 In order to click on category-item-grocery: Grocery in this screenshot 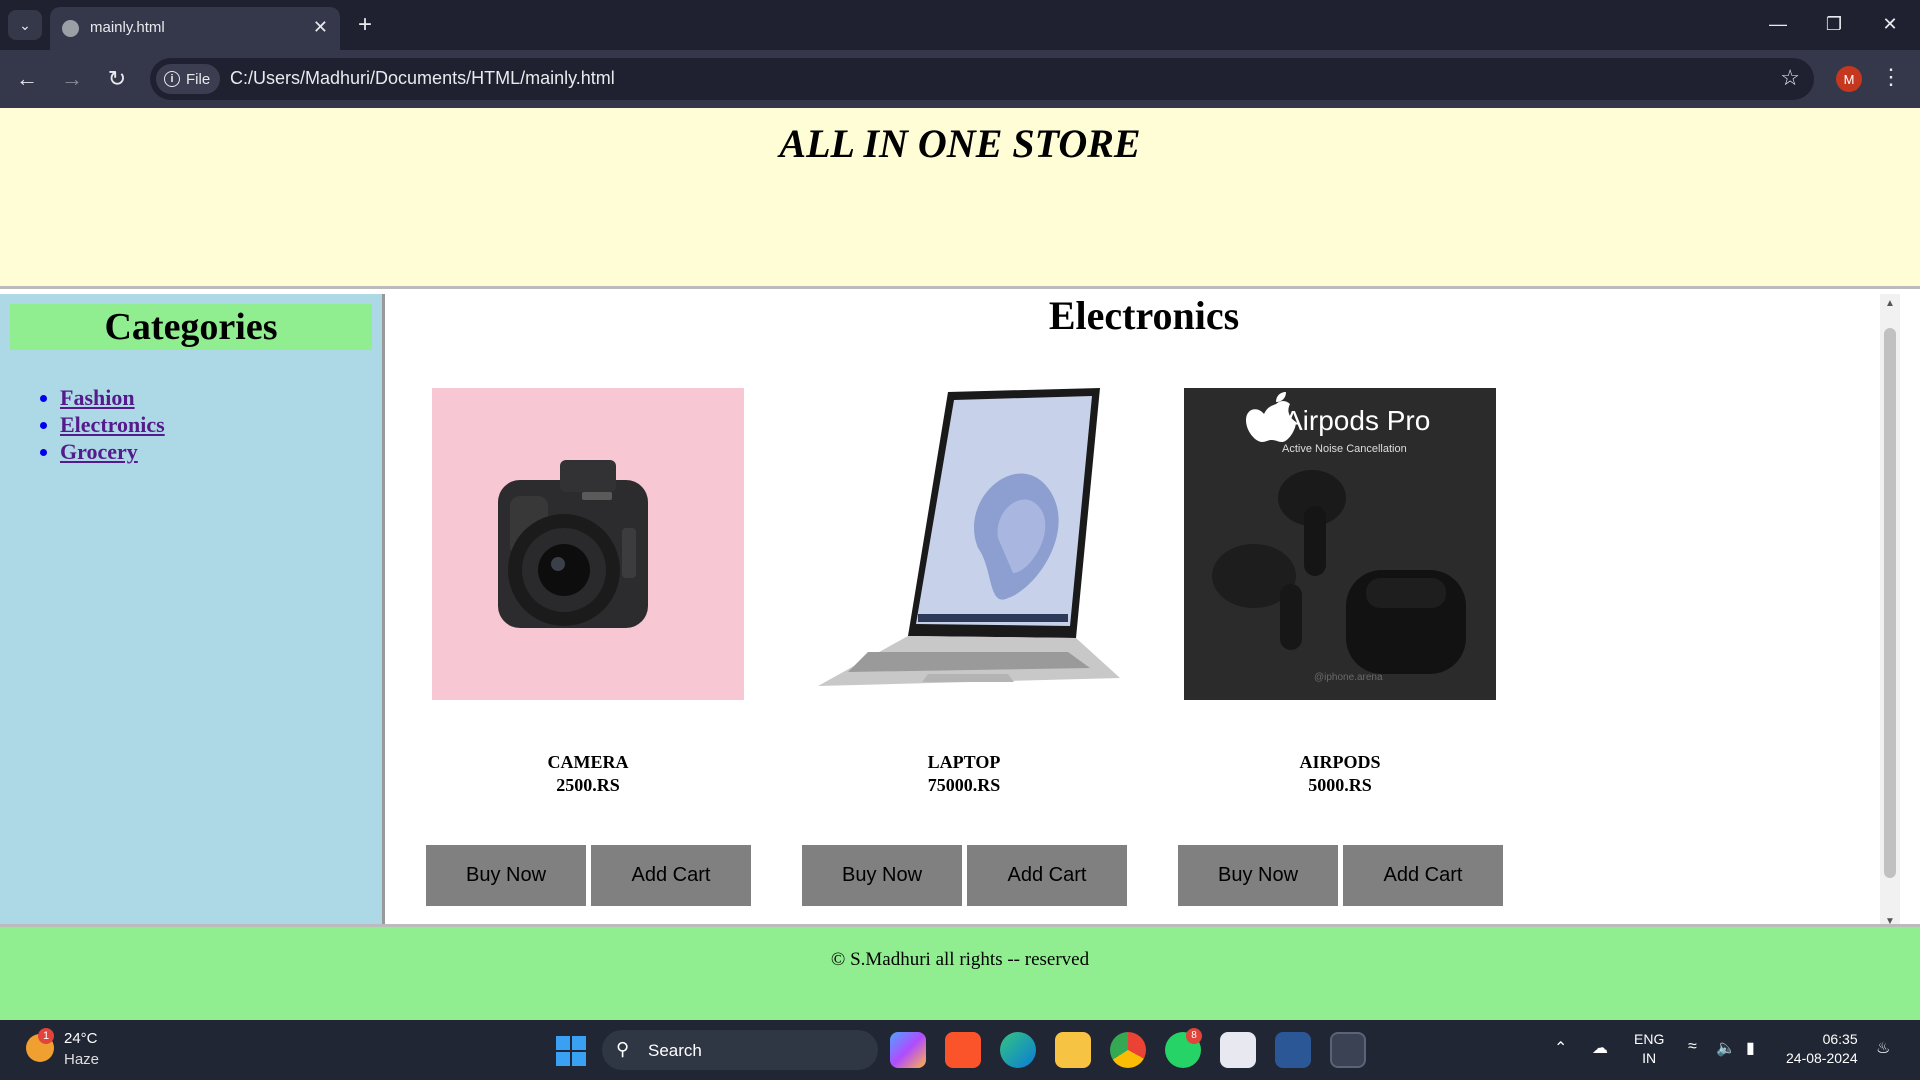, I will do `click(112, 451)`.